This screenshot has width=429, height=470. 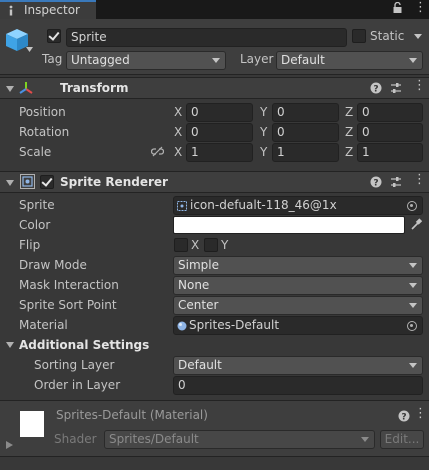 What do you see at coordinates (9, 445) in the screenshot?
I see `foldout-right-icon` at bounding box center [9, 445].